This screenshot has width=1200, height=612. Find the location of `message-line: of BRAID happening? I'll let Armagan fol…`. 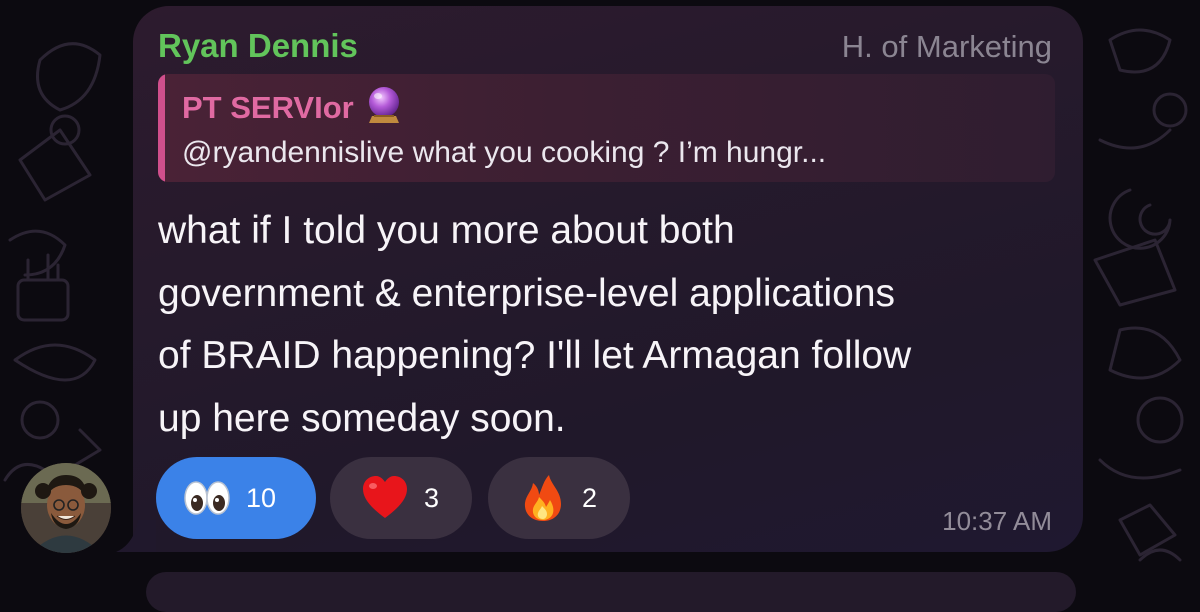

message-line: of BRAID happening? I'll let Armagan fol… is located at coordinates (535, 355).